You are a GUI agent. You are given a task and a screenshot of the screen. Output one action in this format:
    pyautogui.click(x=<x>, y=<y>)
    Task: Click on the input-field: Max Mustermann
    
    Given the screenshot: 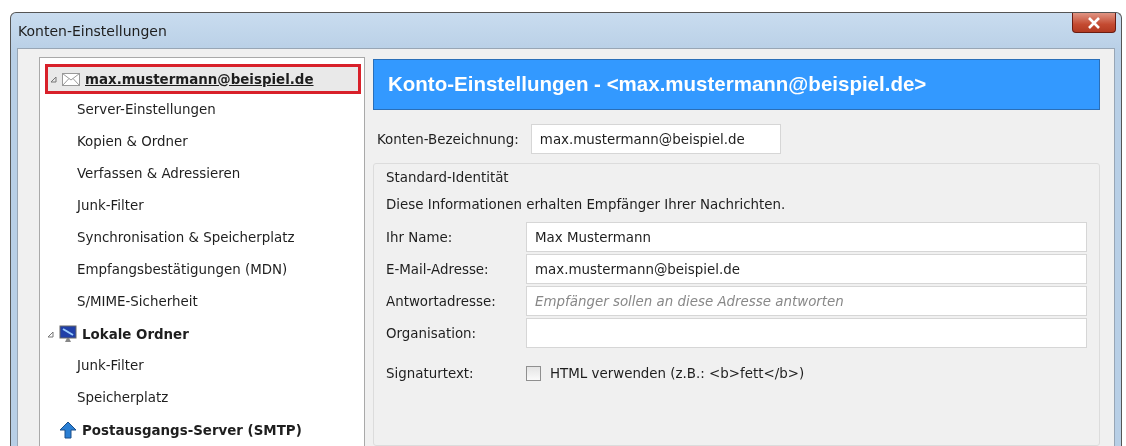 What is the action you would take?
    pyautogui.click(x=806, y=237)
    